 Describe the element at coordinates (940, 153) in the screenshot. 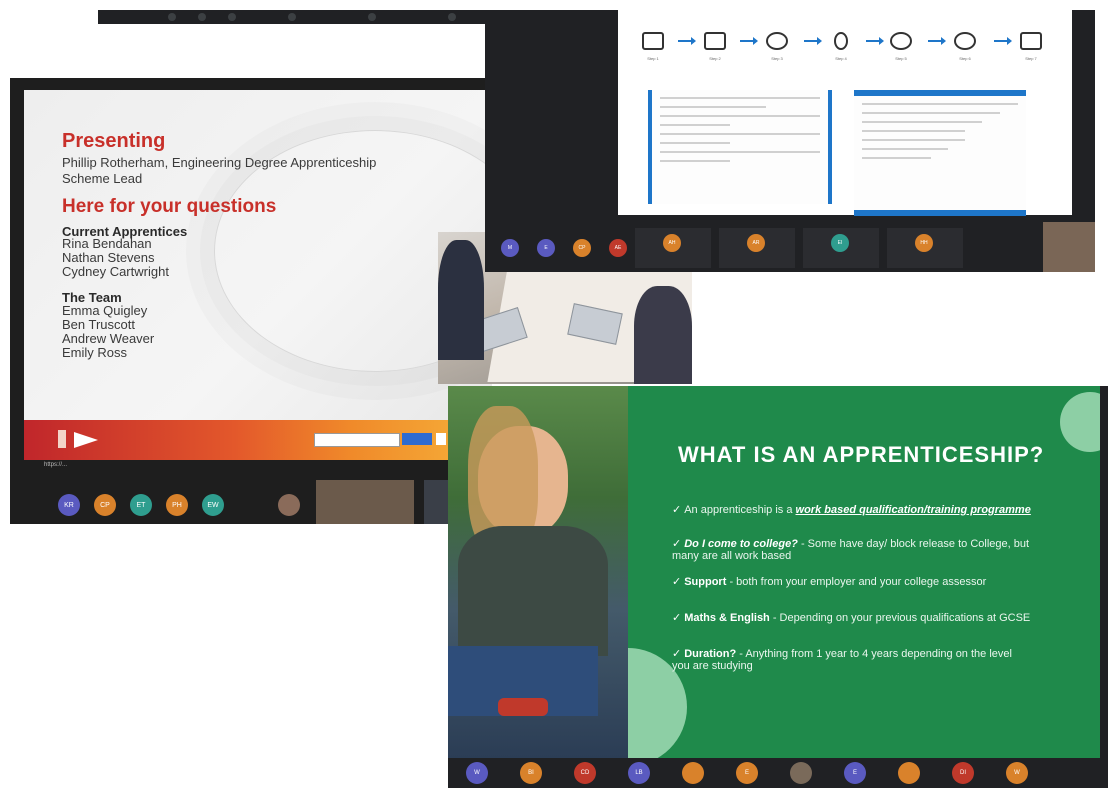

I see `form-panel-right` at that location.